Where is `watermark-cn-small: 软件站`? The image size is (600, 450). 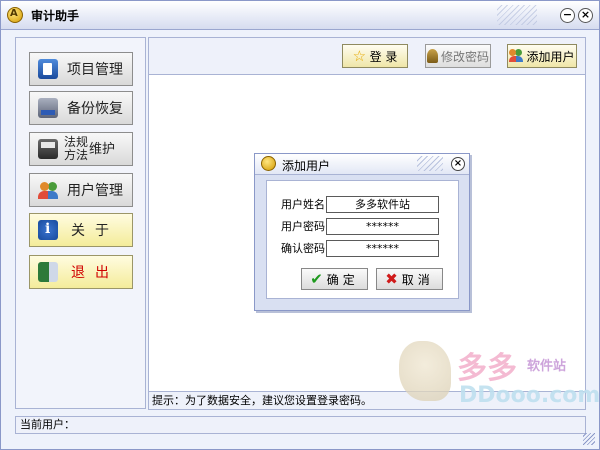
watermark-cn-small: 软件站 is located at coordinates (547, 366).